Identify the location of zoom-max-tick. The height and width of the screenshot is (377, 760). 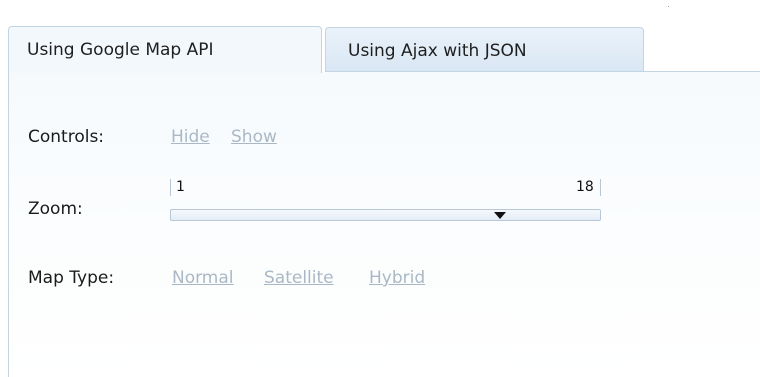
(600, 187).